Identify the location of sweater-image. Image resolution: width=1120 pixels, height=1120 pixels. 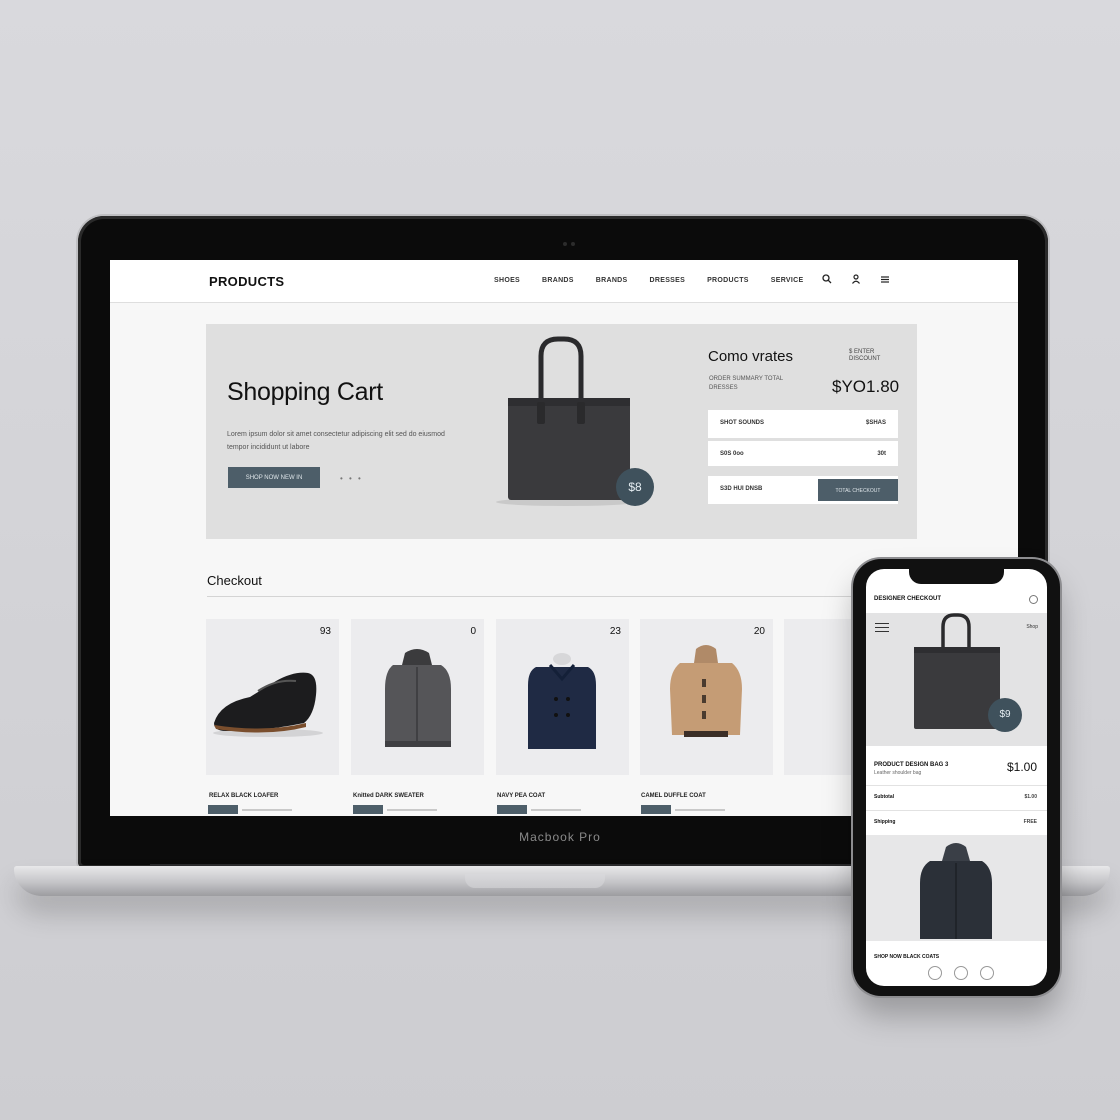
(418, 698).